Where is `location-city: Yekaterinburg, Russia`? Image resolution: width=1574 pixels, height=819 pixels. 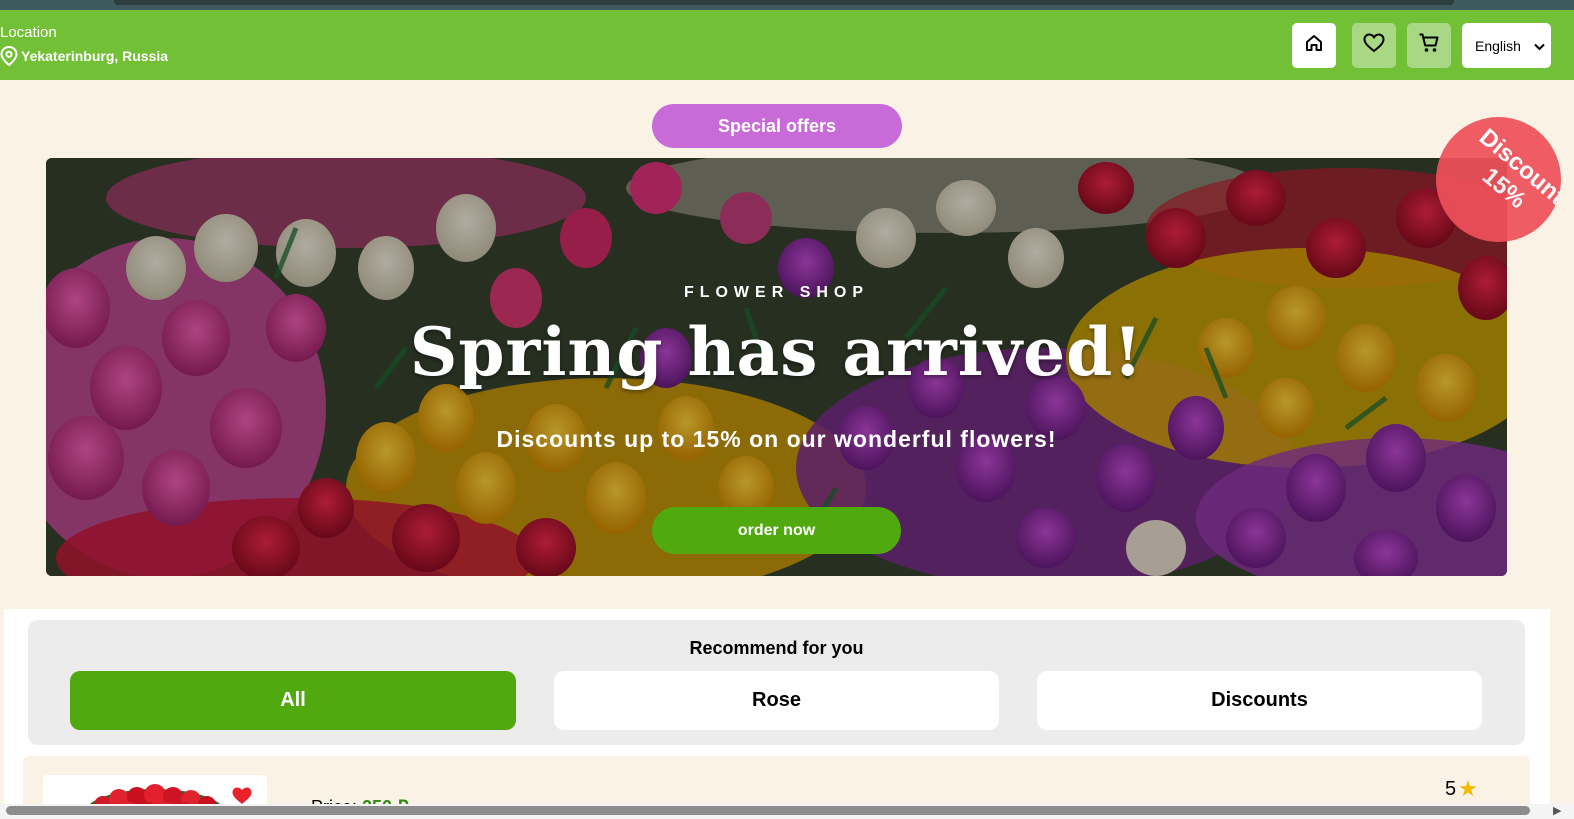 location-city: Yekaterinburg, Russia is located at coordinates (95, 56).